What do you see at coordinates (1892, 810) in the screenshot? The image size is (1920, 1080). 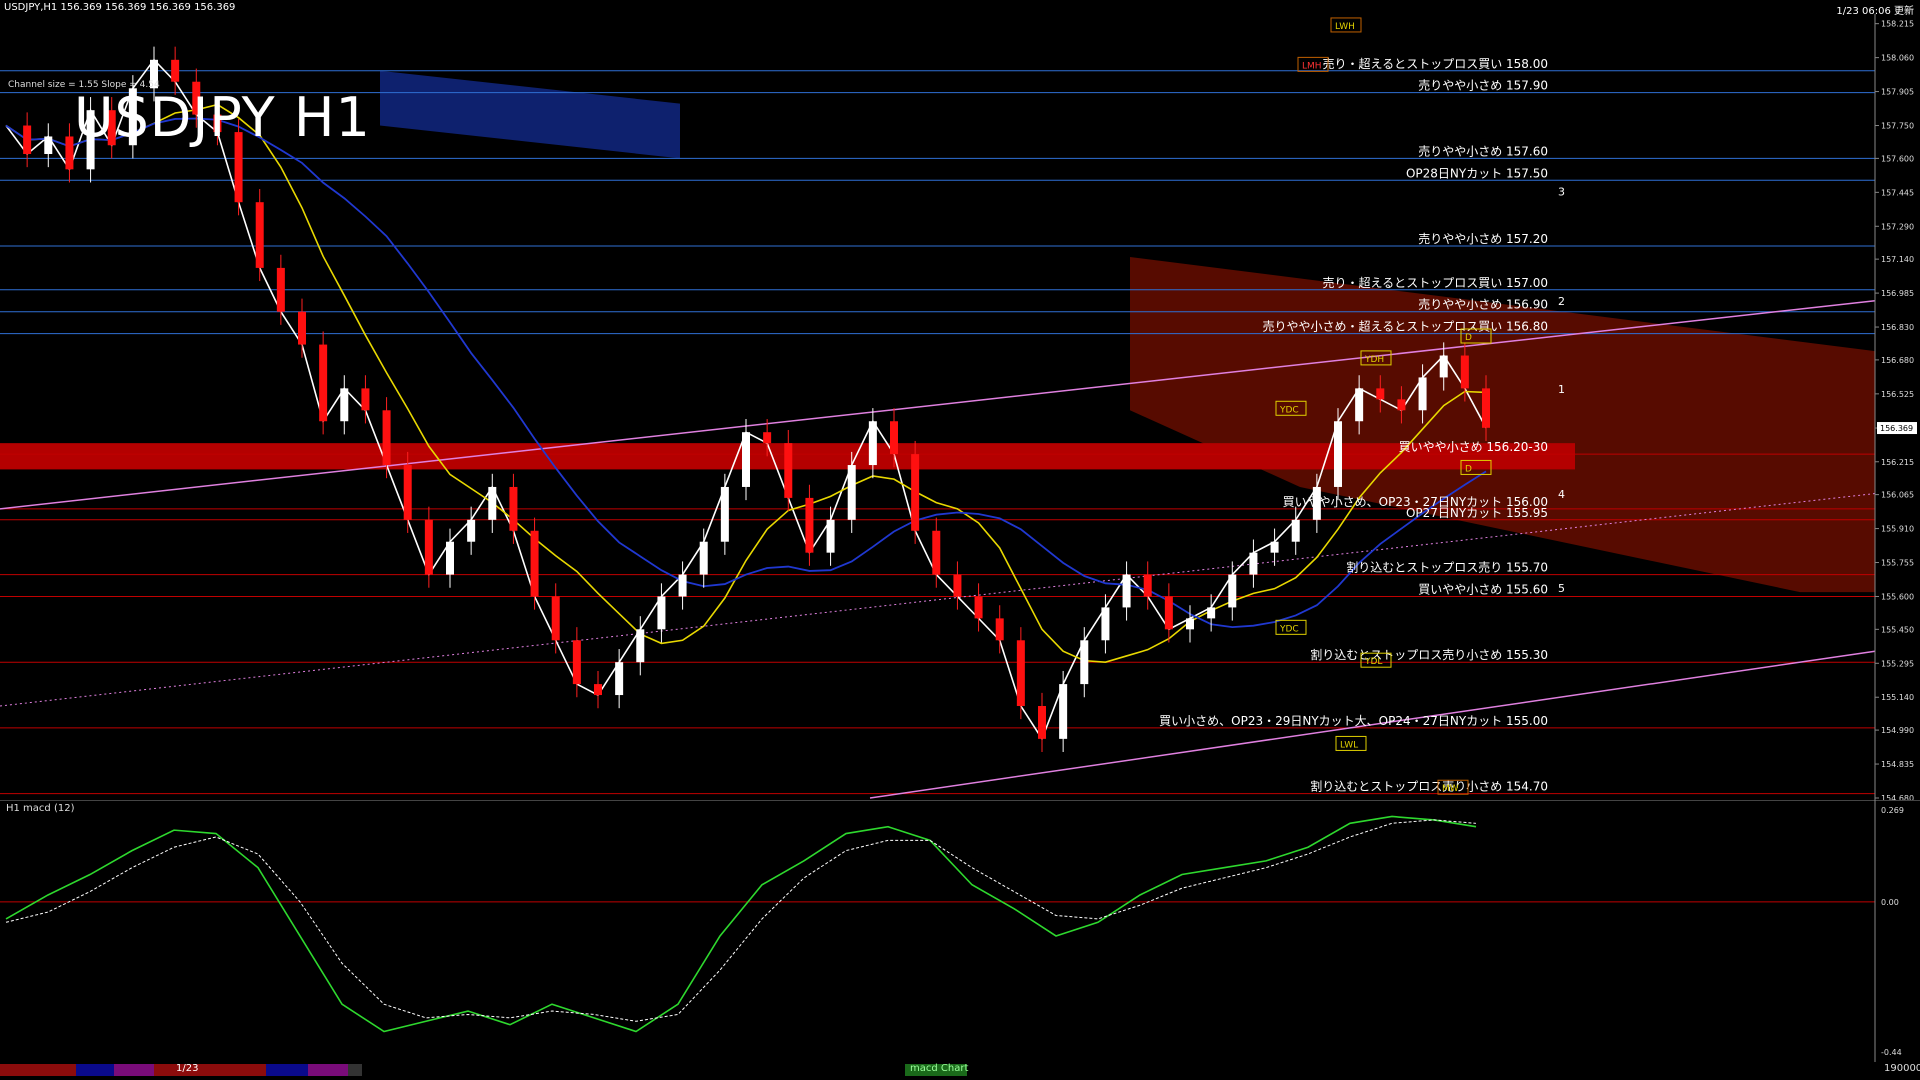 I see `macd-tick-label: 0.269` at bounding box center [1892, 810].